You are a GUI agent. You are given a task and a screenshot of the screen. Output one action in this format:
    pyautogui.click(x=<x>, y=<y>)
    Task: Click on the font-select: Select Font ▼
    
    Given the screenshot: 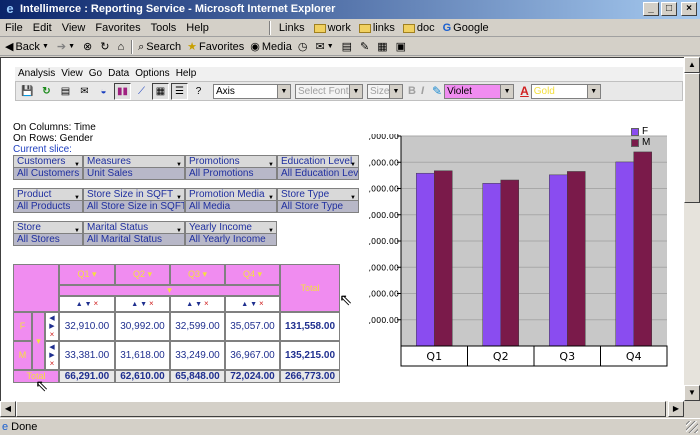 What is the action you would take?
    pyautogui.click(x=329, y=91)
    